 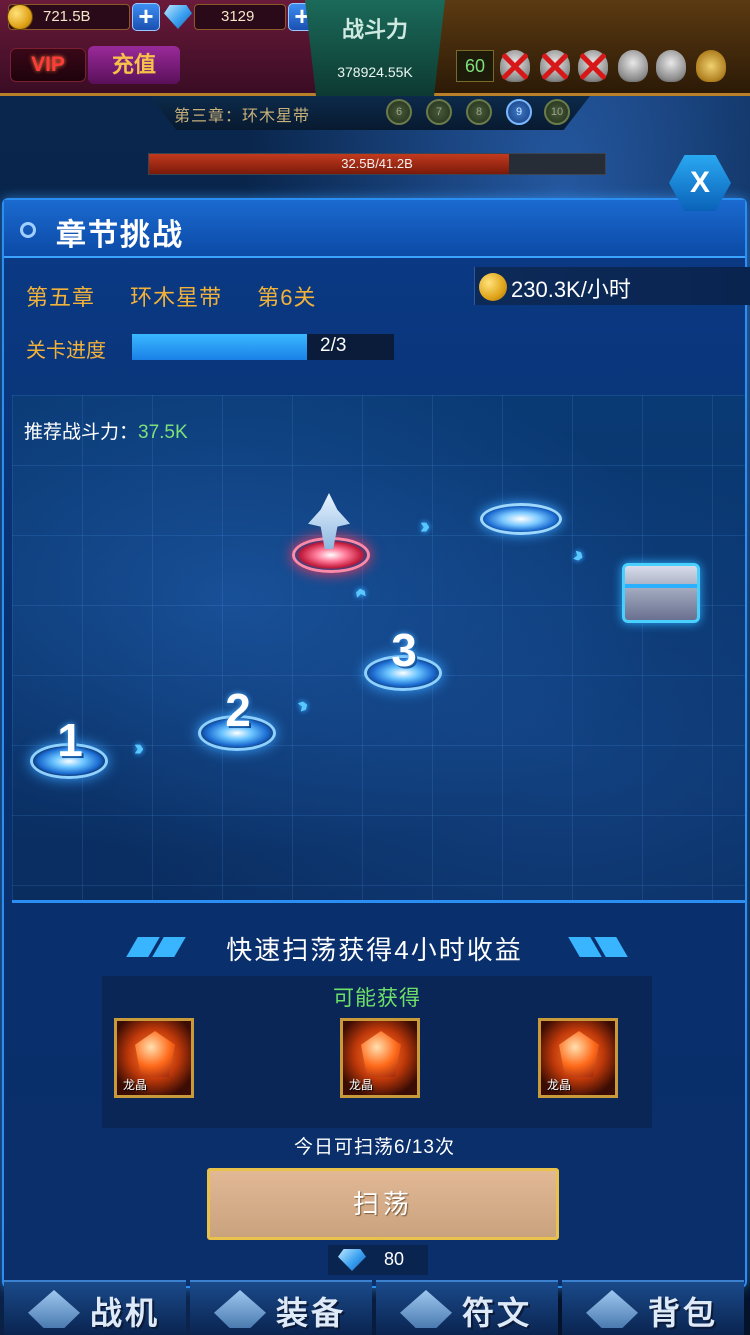 I want to click on stage-progress-bar: 2/3, so click(x=263, y=347).